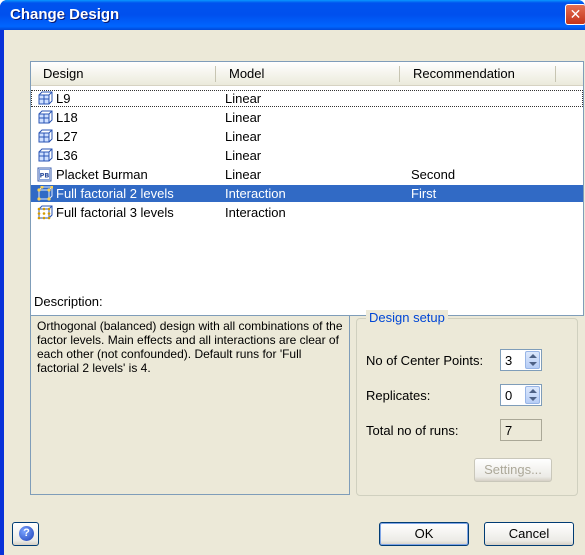  I want to click on column-header-design: Design, so click(125, 73).